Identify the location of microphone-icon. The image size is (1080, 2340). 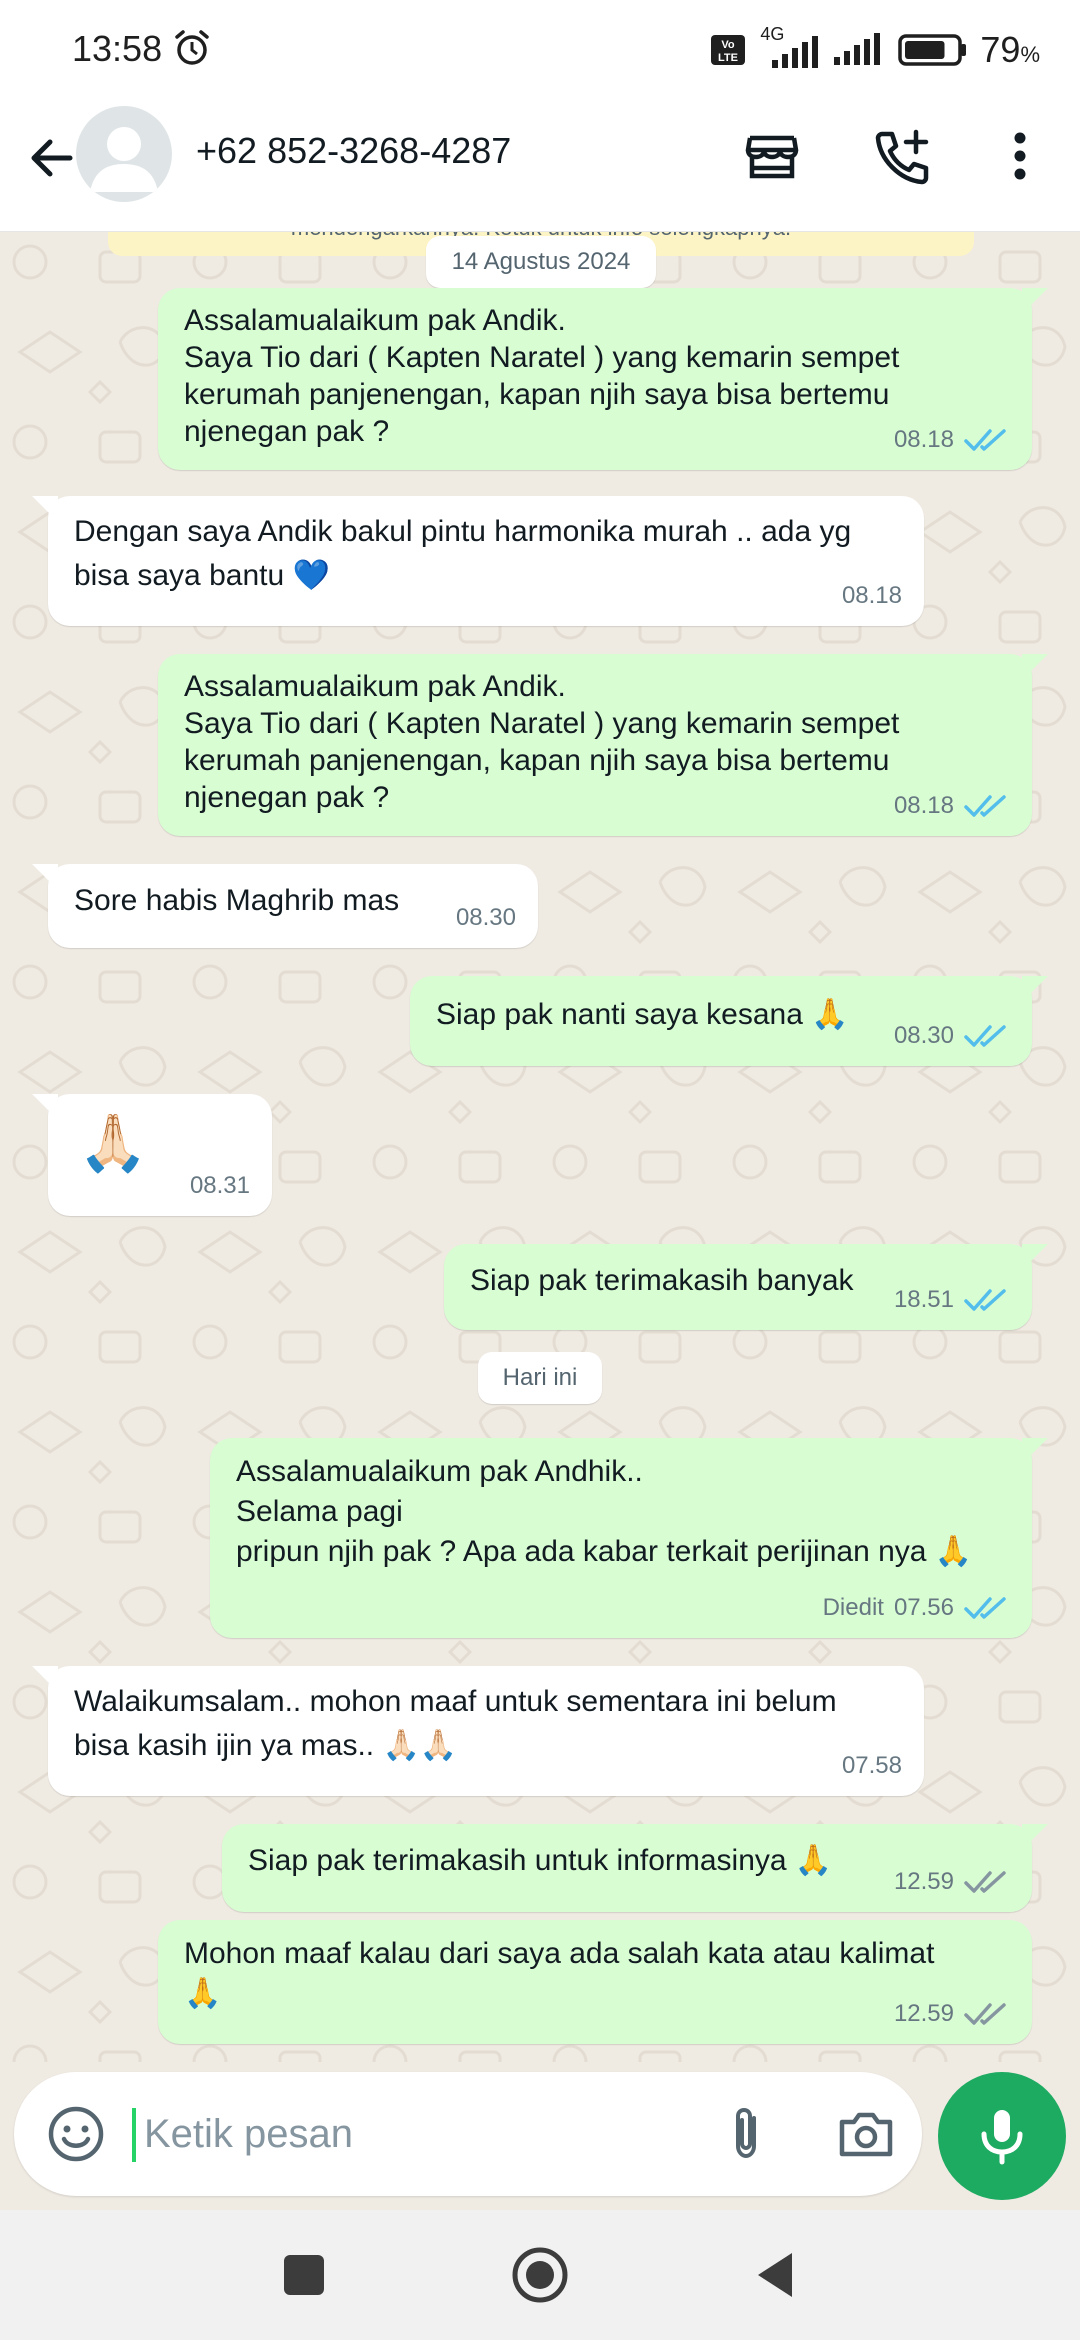
(1002, 2137).